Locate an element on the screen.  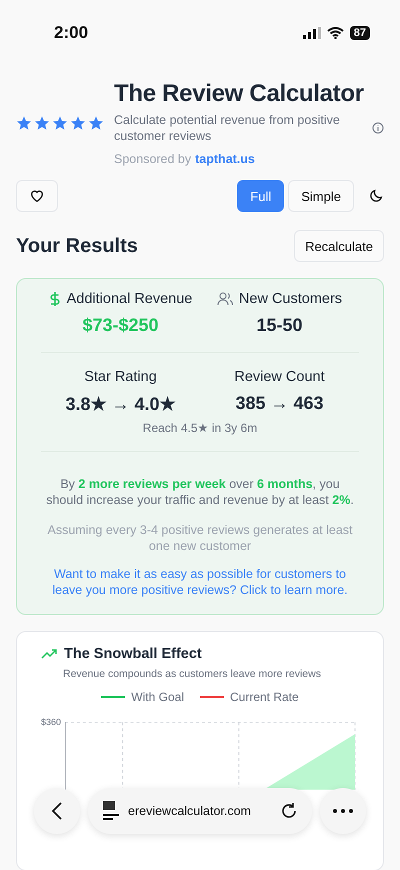
assumption-text: Assuming every 3-4 positive reviews generates at least one new customer is located at coordinates (200, 538).